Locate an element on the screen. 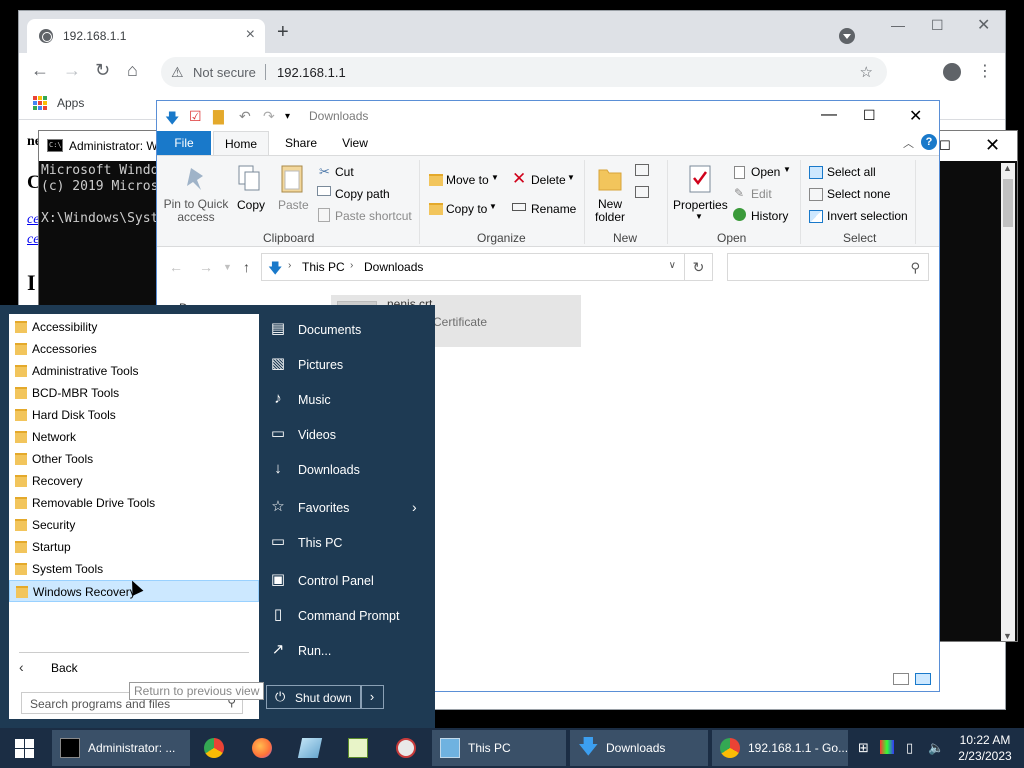 This screenshot has width=1024, height=768. redo-icon: ↷ is located at coordinates (269, 116).